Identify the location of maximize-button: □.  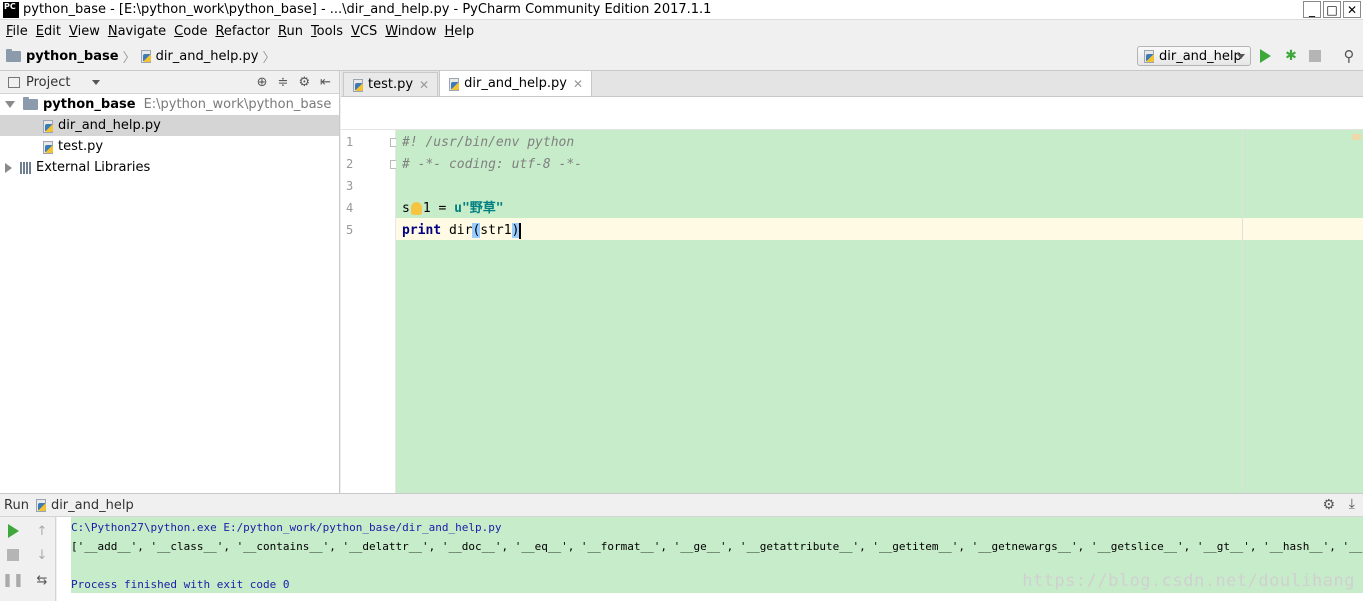
(1332, 9).